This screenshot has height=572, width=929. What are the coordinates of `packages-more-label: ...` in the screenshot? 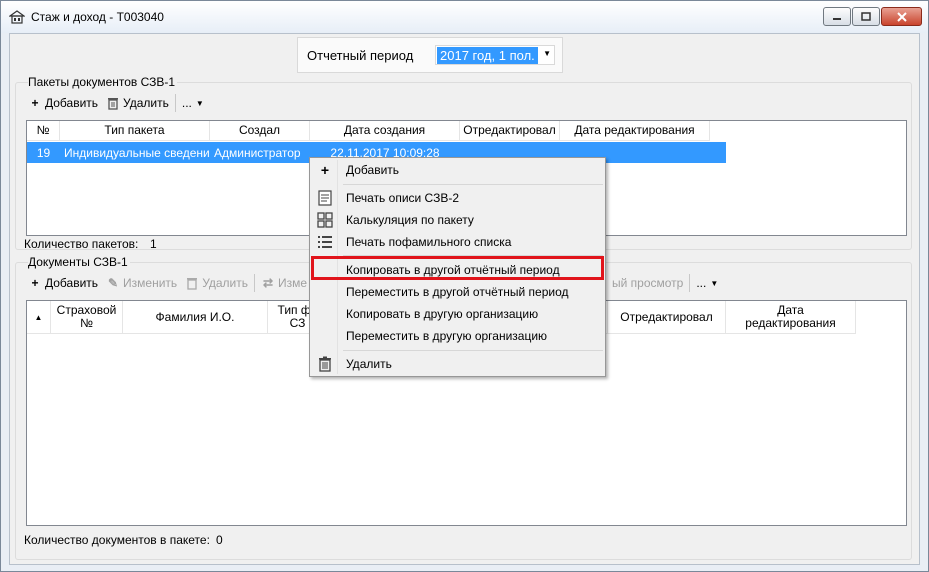 It's located at (186, 103).